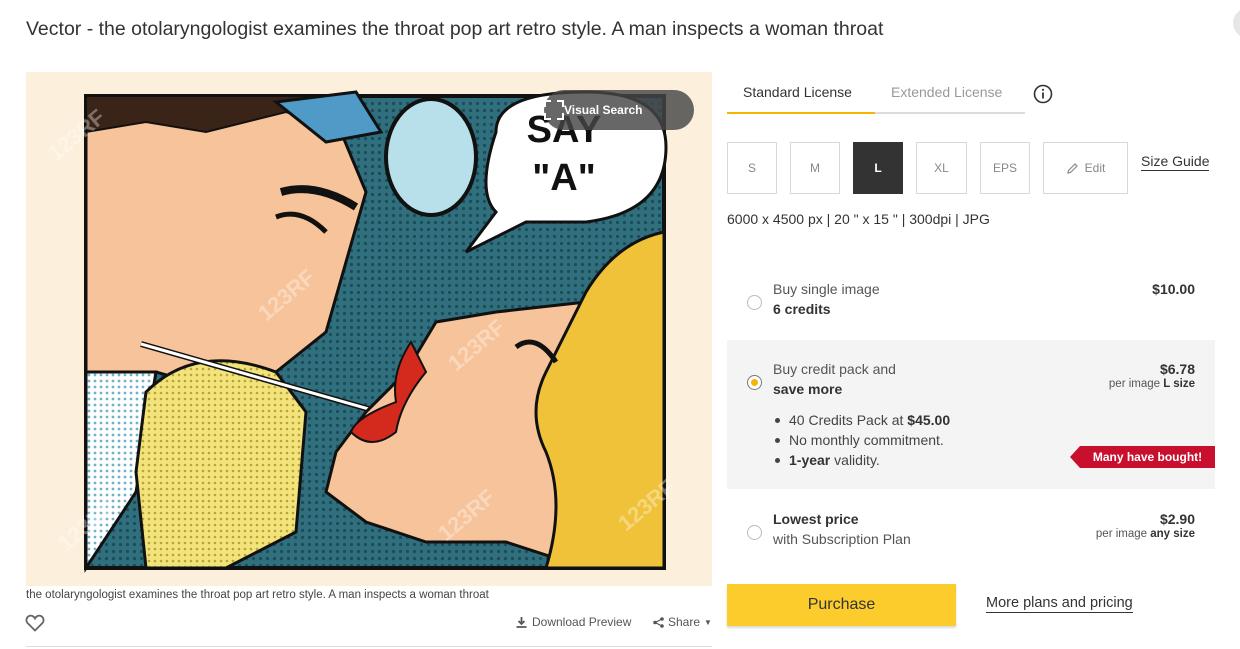 Image resolution: width=1240 pixels, height=649 pixels. I want to click on list-item: No monthly commitment., so click(861, 440).